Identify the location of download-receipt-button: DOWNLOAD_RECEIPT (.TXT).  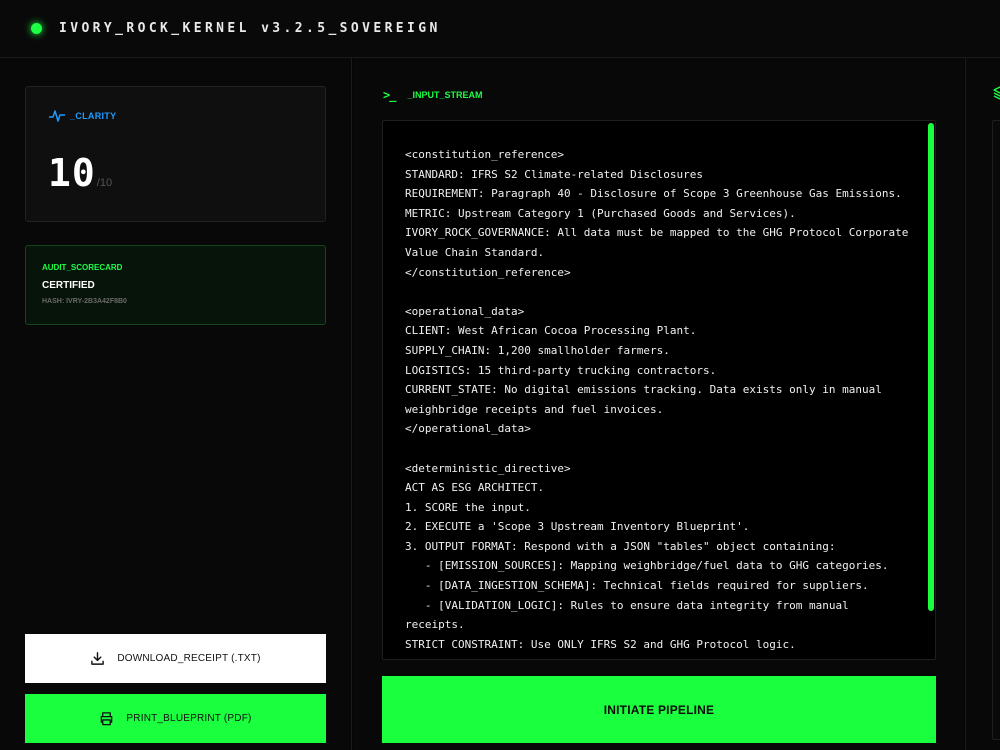
(175, 658).